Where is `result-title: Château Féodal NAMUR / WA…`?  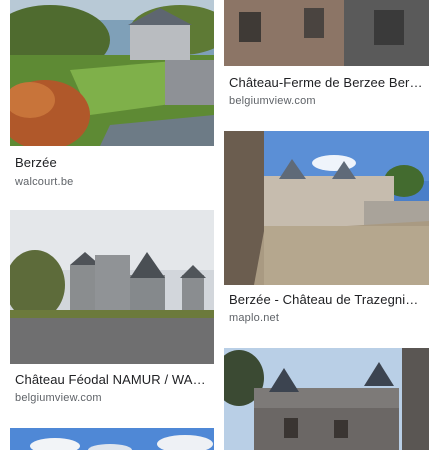 result-title: Château Féodal NAMUR / WA… is located at coordinates (112, 379).